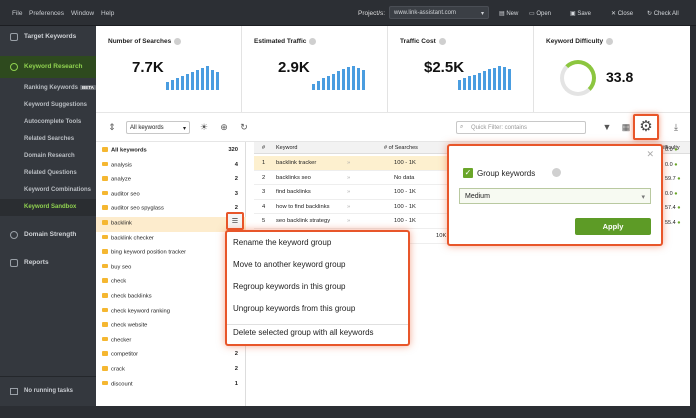 The image size is (696, 418). I want to click on sidebar-item-related-searches: Related Searches, so click(48, 139).